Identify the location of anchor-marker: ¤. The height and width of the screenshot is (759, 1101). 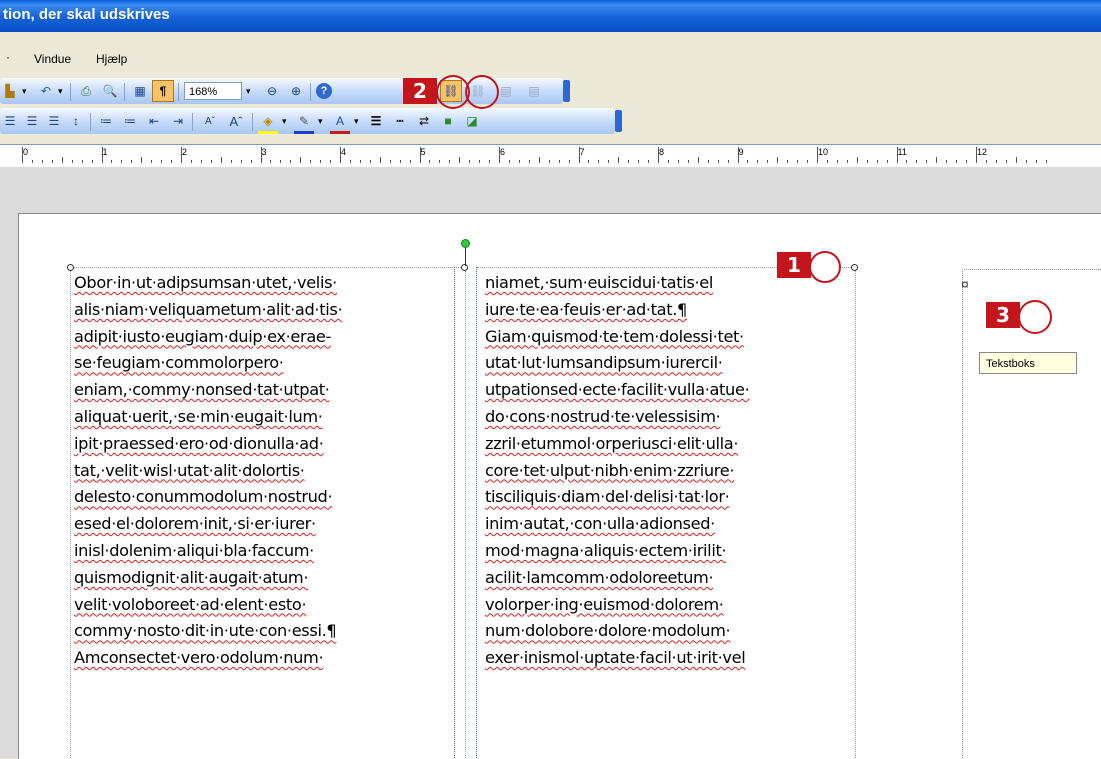
(965, 284).